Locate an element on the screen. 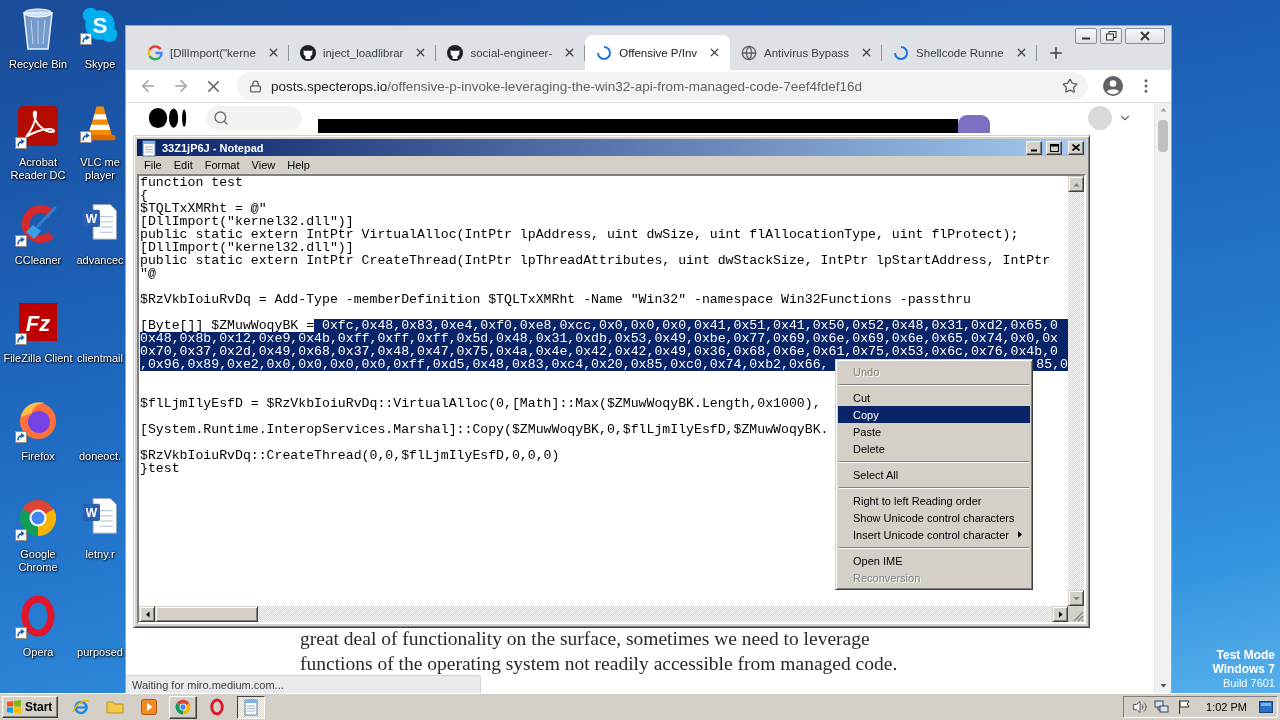  menu-item: Open IME is located at coordinates (934, 560).